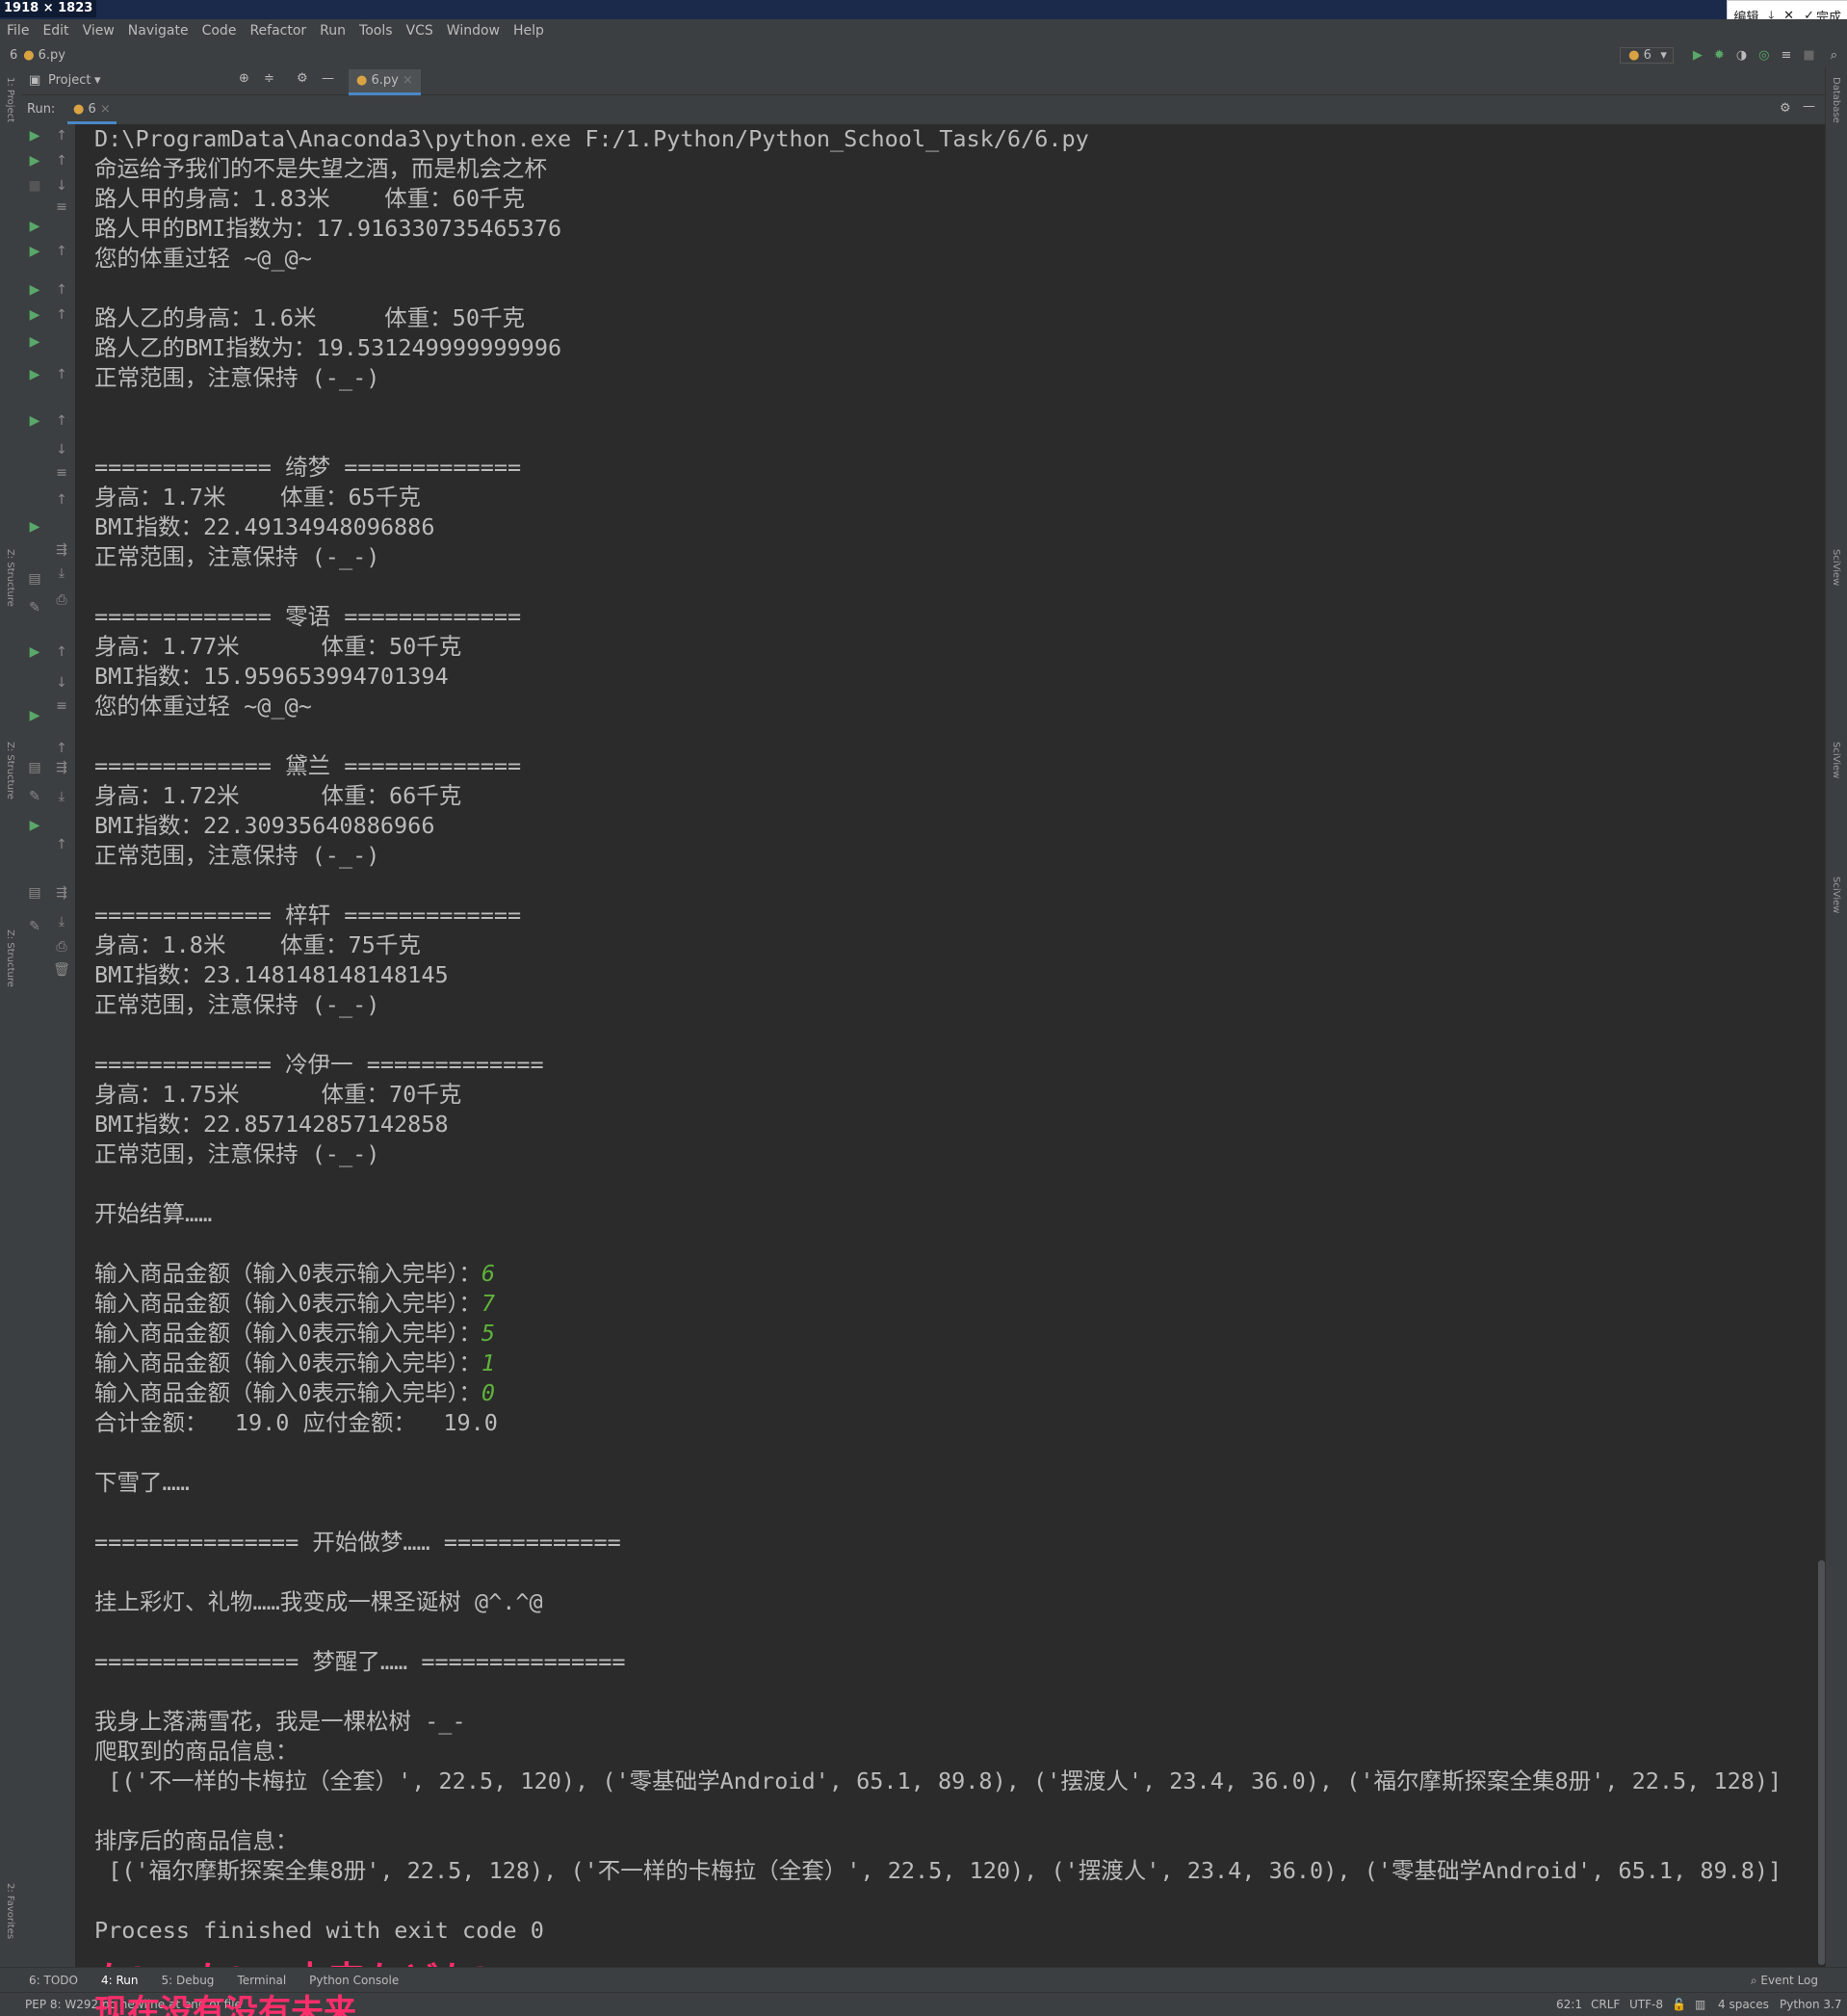  What do you see at coordinates (1793, 1981) in the screenshot?
I see `event-log-button: ⌕ Event Log` at bounding box center [1793, 1981].